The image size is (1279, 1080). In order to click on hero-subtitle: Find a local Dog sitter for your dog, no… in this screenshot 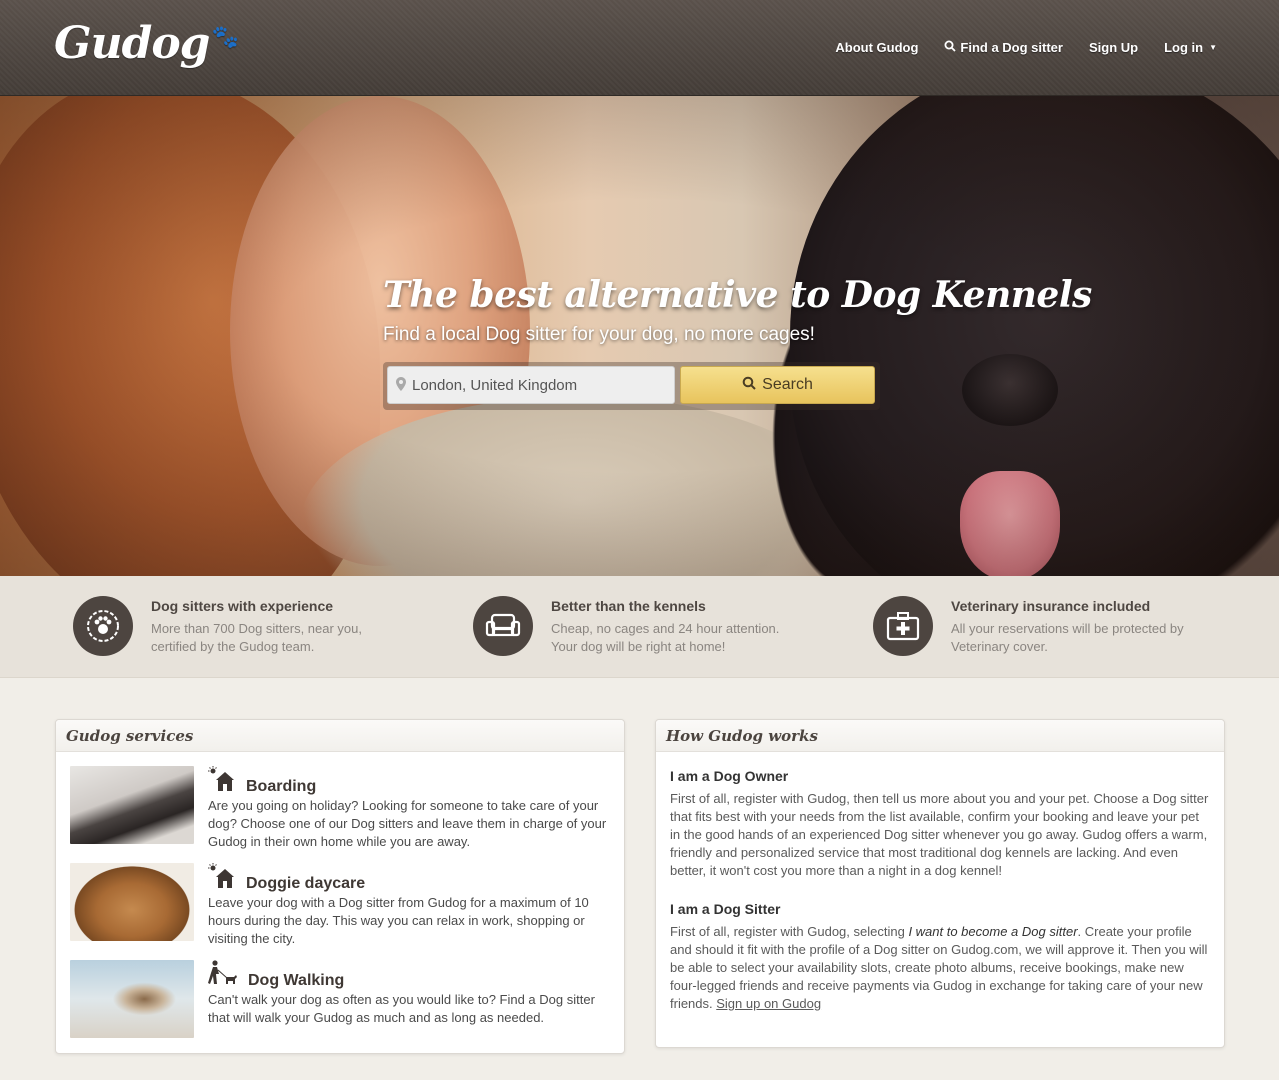, I will do `click(599, 334)`.